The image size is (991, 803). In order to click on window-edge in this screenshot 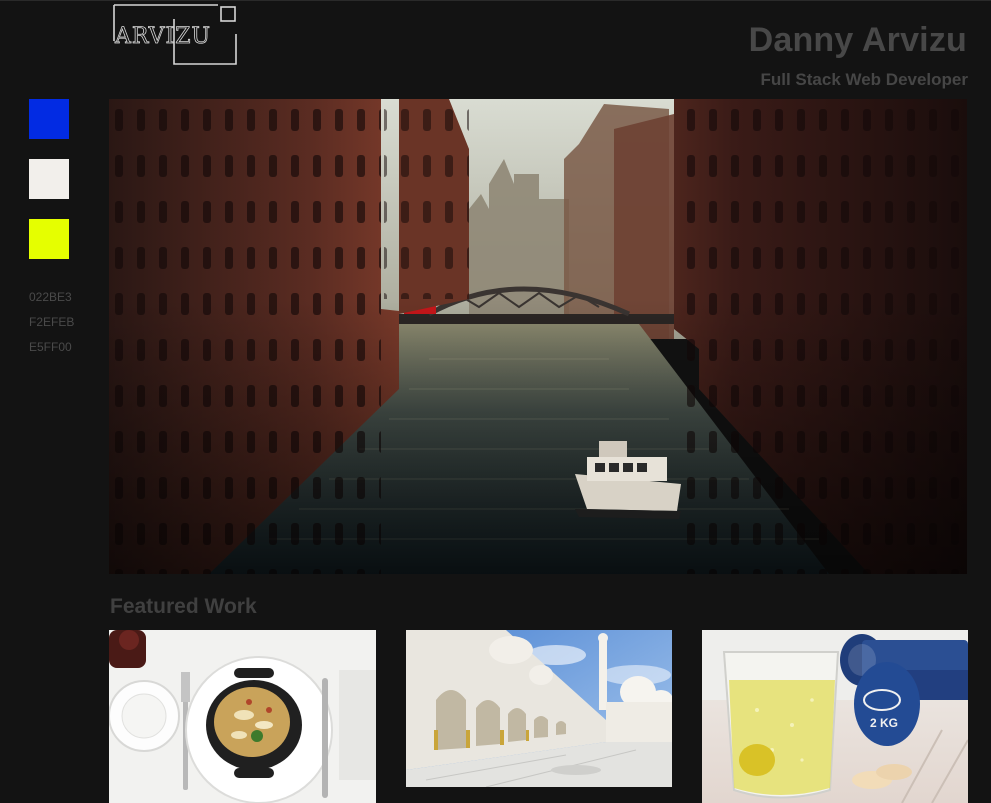, I will do `click(495, 0)`.